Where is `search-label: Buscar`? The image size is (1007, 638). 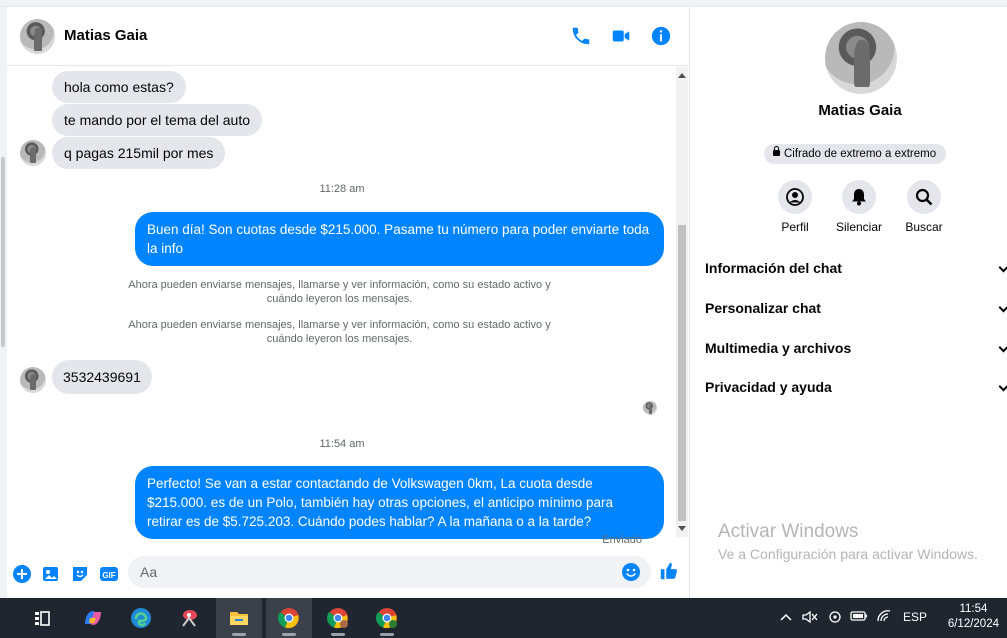 search-label: Buscar is located at coordinates (924, 227).